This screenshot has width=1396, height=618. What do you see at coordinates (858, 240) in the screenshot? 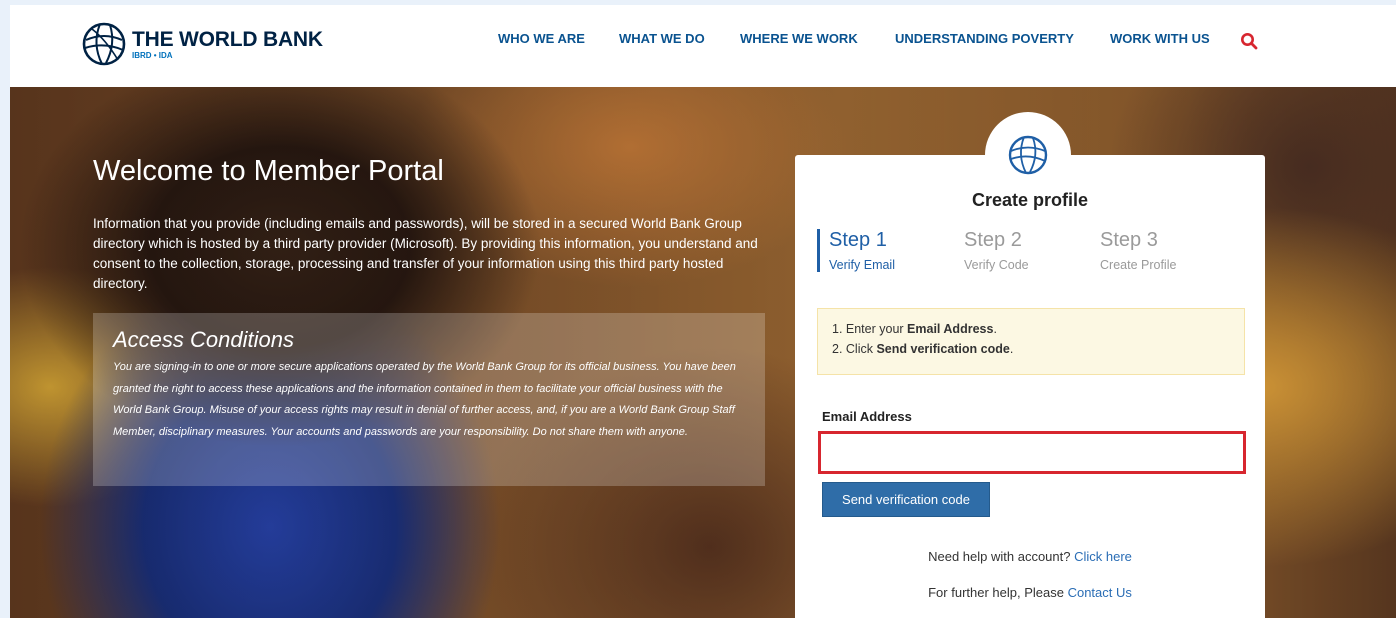
I see `step-number: Step 1` at bounding box center [858, 240].